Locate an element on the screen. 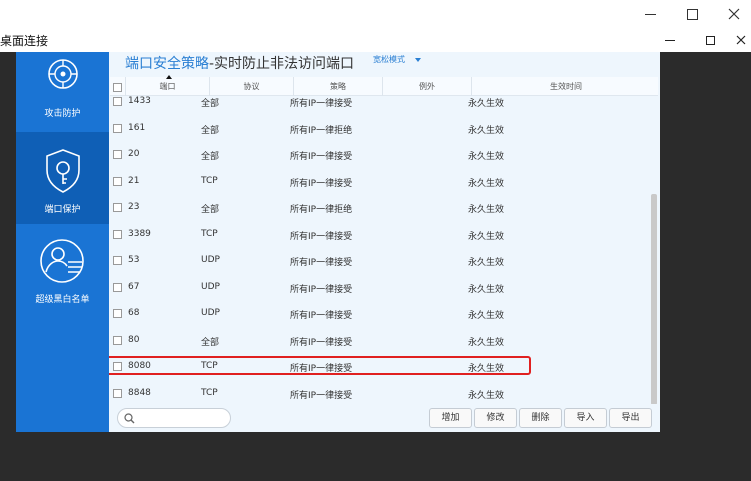  port-cell: 161 is located at coordinates (137, 127).